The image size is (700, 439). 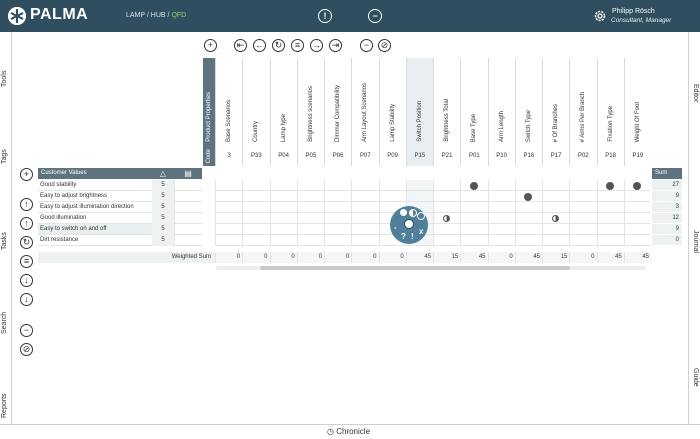 I want to click on breadcrumb-item-lamp: LAMP, so click(x=135, y=15).